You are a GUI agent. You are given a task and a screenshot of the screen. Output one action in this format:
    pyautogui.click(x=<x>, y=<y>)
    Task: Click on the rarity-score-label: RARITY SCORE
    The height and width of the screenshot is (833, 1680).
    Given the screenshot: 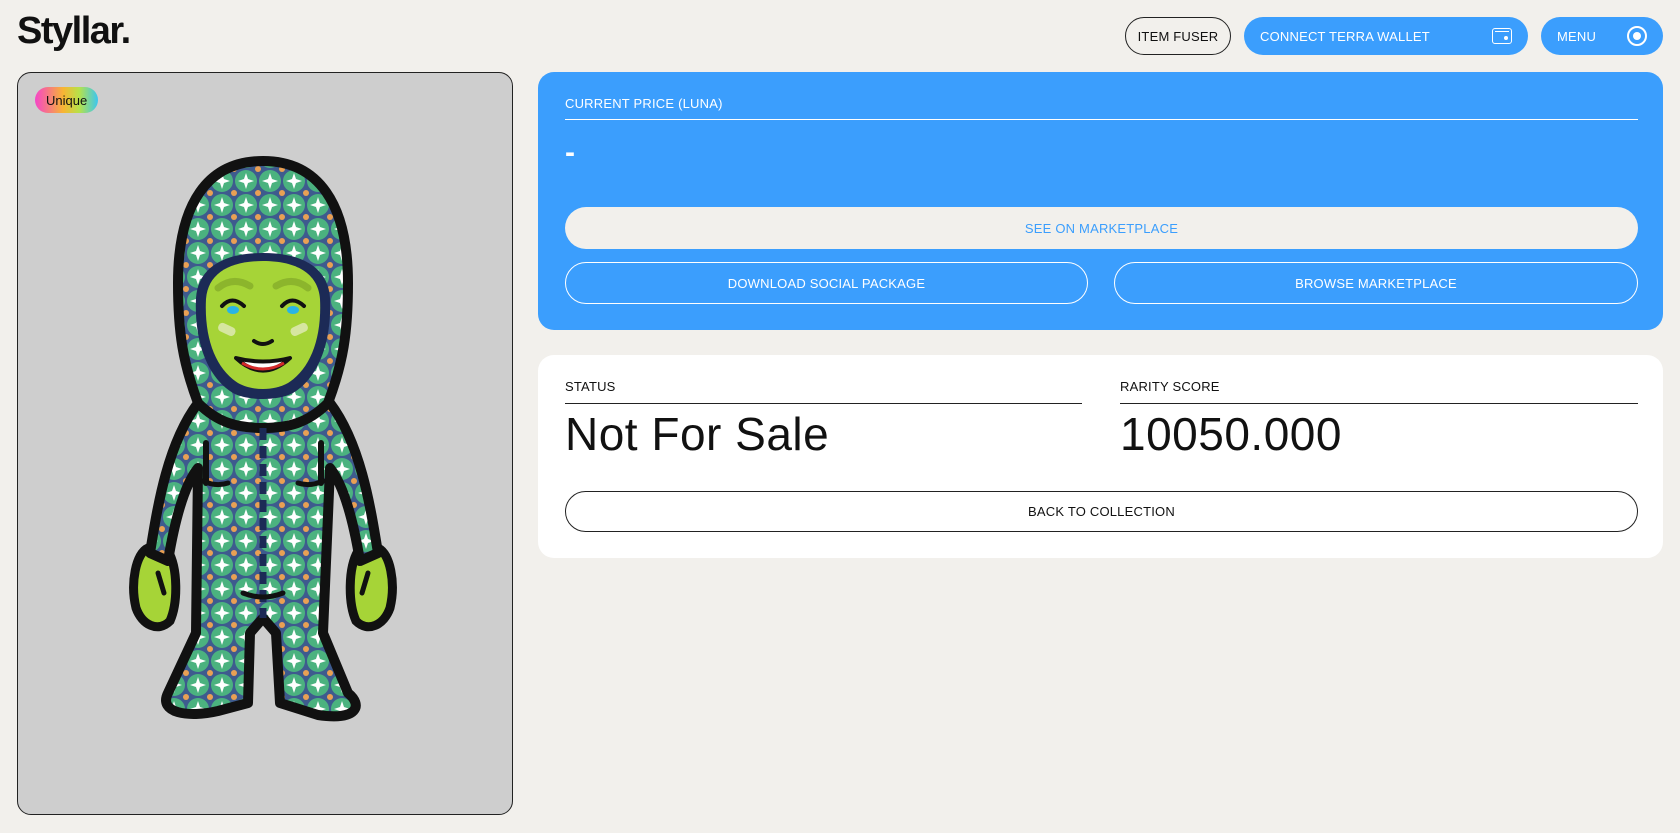 What is the action you would take?
    pyautogui.click(x=1170, y=386)
    